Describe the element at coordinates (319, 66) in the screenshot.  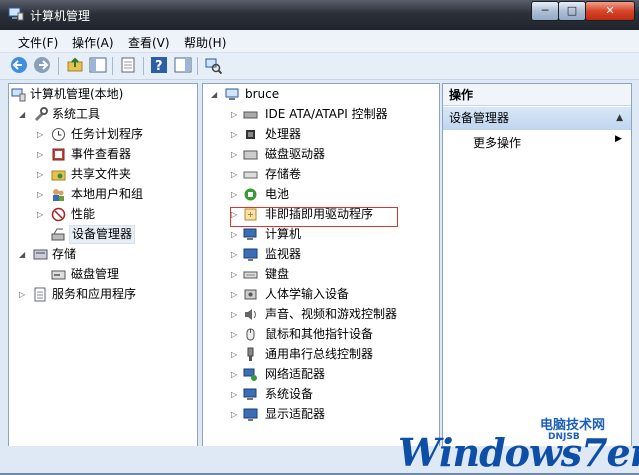
I see `toolbar: ?` at that location.